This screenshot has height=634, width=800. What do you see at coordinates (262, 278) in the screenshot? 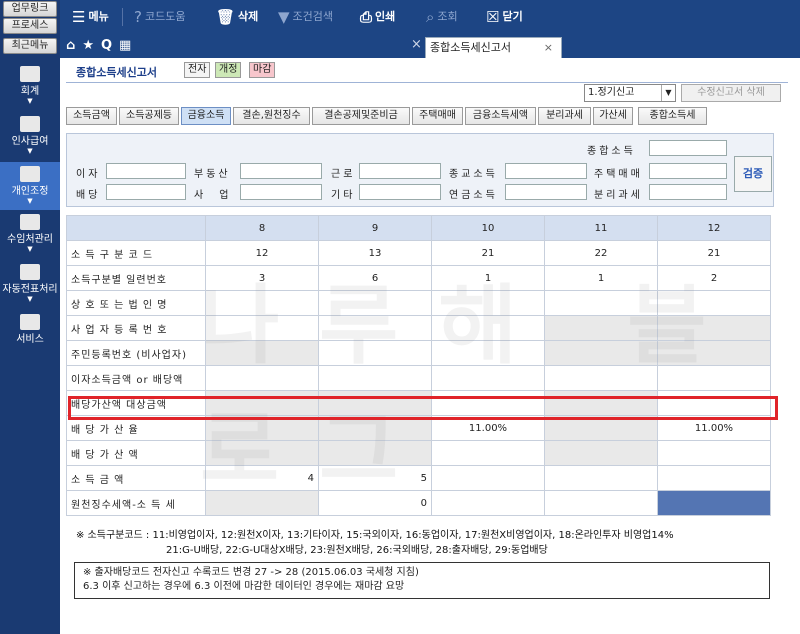
I see `grid-cell: 3` at bounding box center [262, 278].